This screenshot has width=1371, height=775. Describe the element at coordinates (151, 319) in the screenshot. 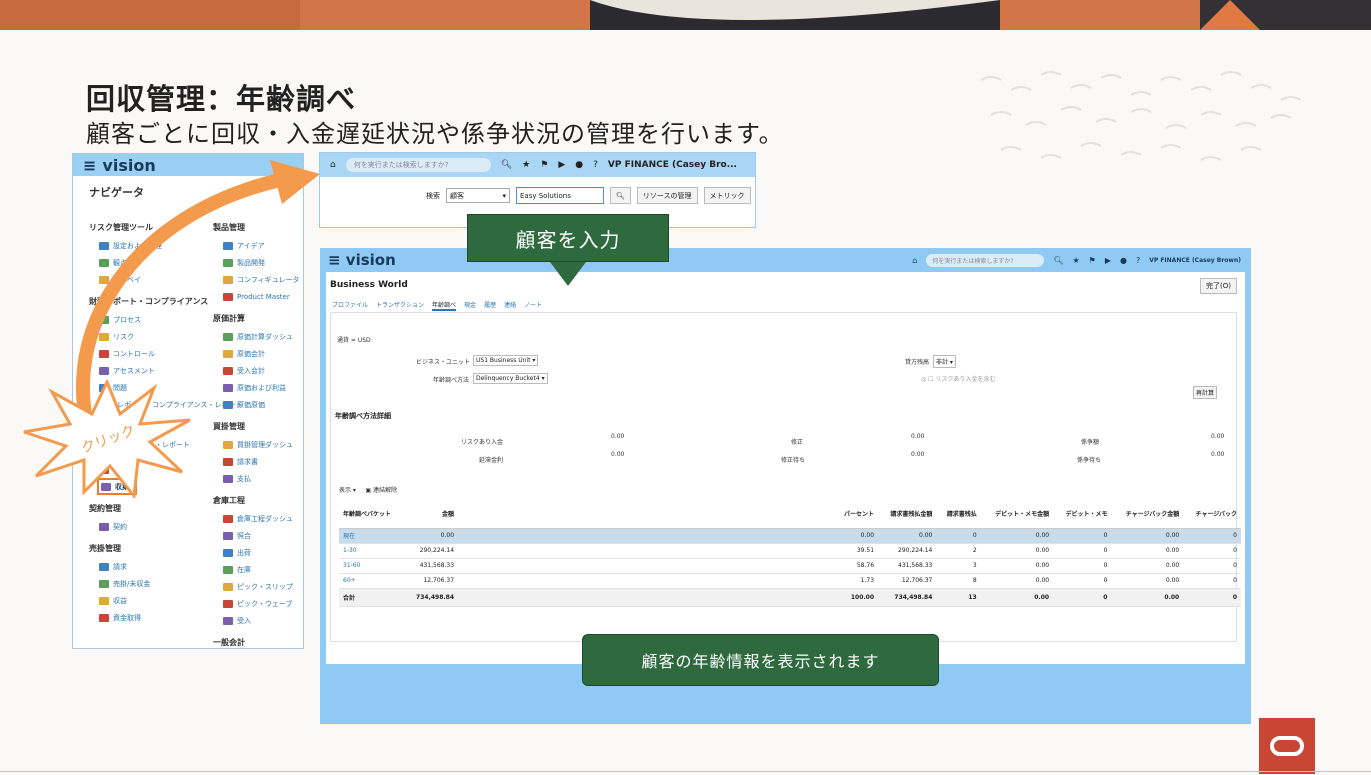

I see `navigator-item: プロセス` at that location.